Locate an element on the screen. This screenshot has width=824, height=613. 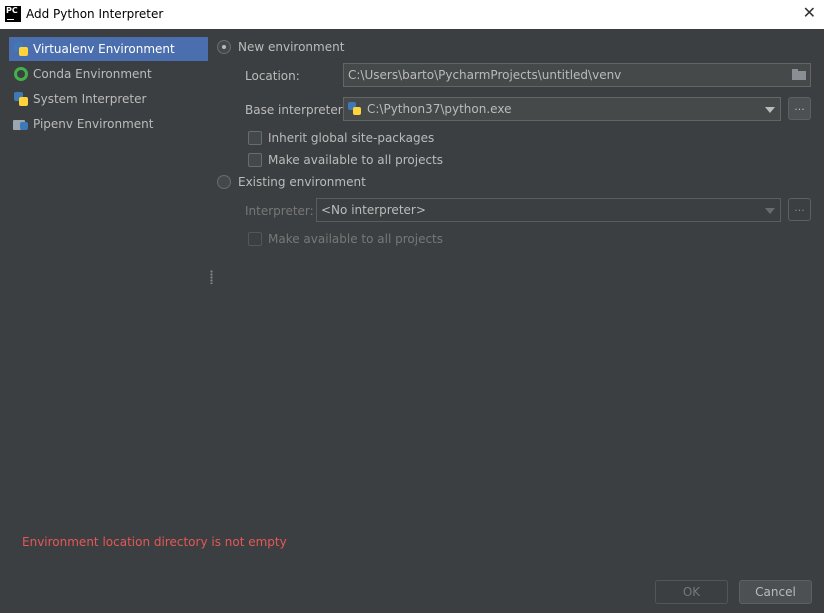
existing-environment-radio is located at coordinates (224, 182).